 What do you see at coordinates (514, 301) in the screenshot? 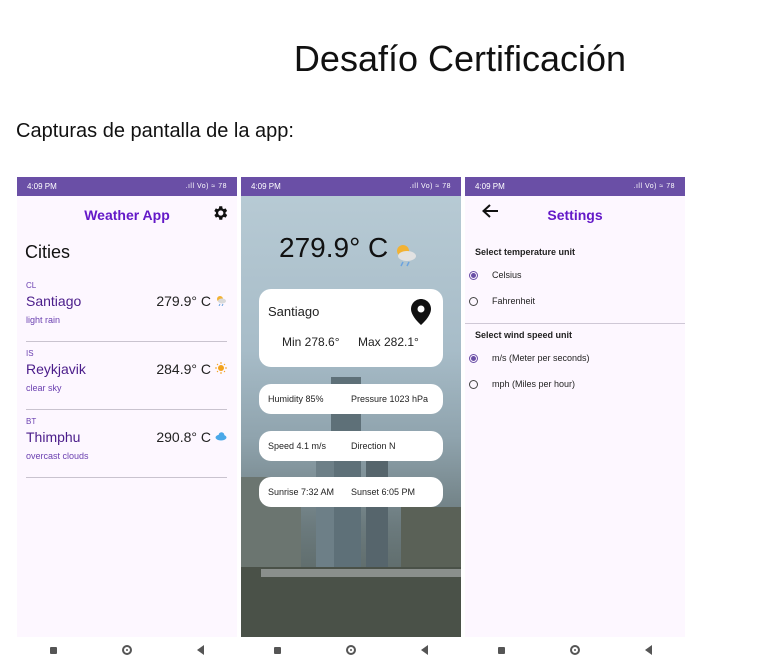
I see `option-label: Fahrenheit` at bounding box center [514, 301].